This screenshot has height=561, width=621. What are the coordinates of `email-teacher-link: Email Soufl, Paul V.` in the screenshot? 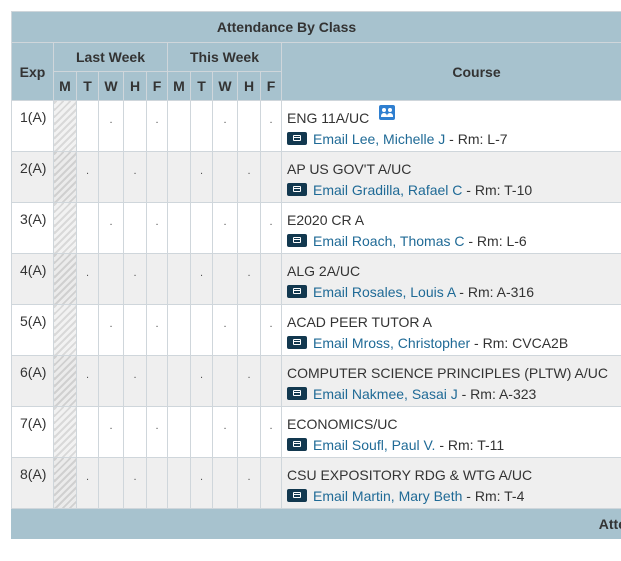 It's located at (374, 445).